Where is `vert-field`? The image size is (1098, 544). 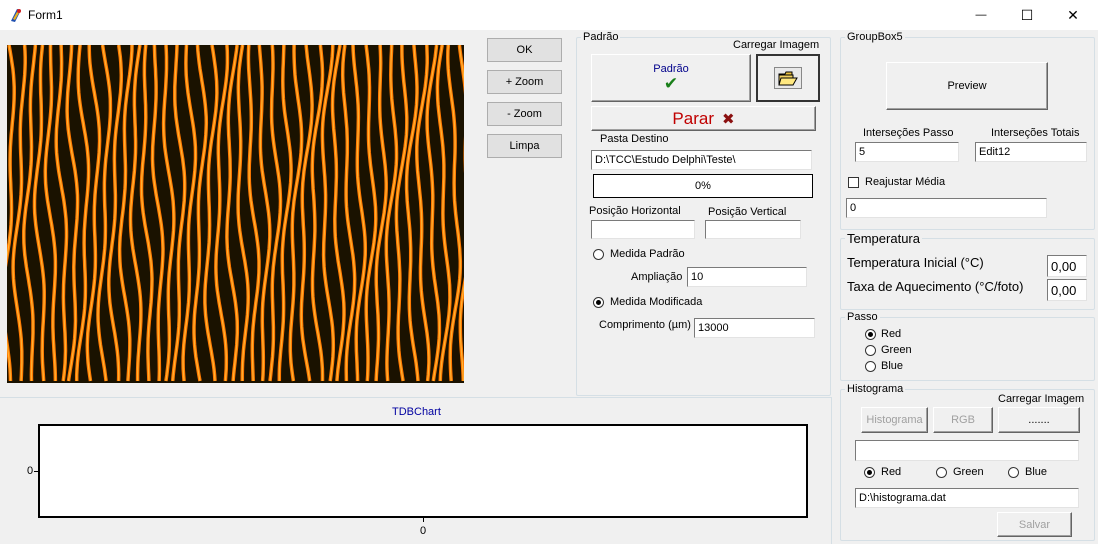 vert-field is located at coordinates (753, 229).